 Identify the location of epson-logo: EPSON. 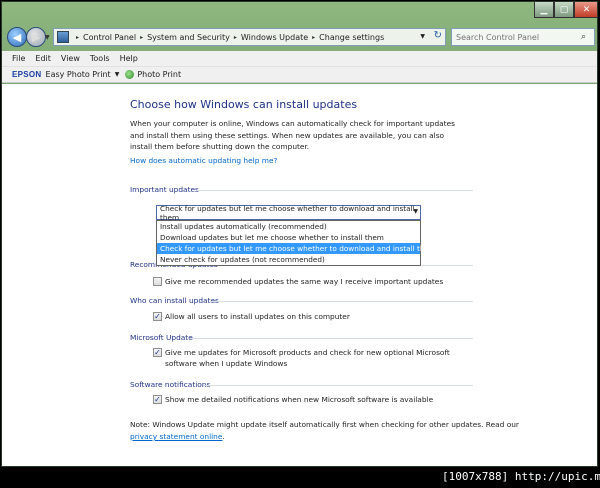
(27, 74).